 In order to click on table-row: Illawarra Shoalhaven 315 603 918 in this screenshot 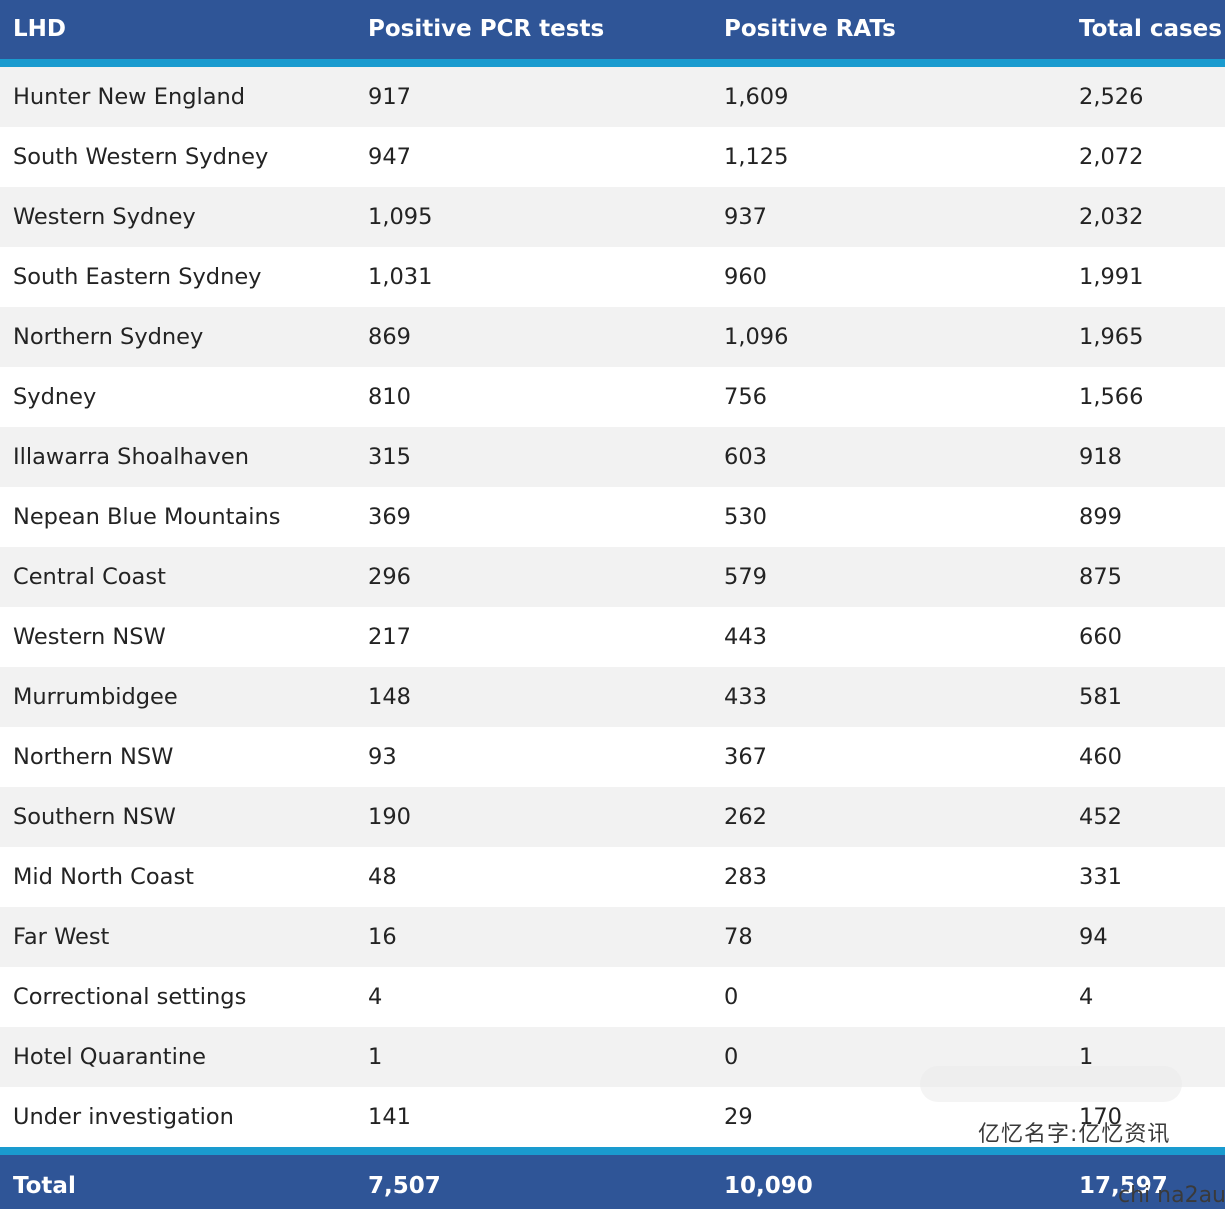, I will do `click(612, 457)`.